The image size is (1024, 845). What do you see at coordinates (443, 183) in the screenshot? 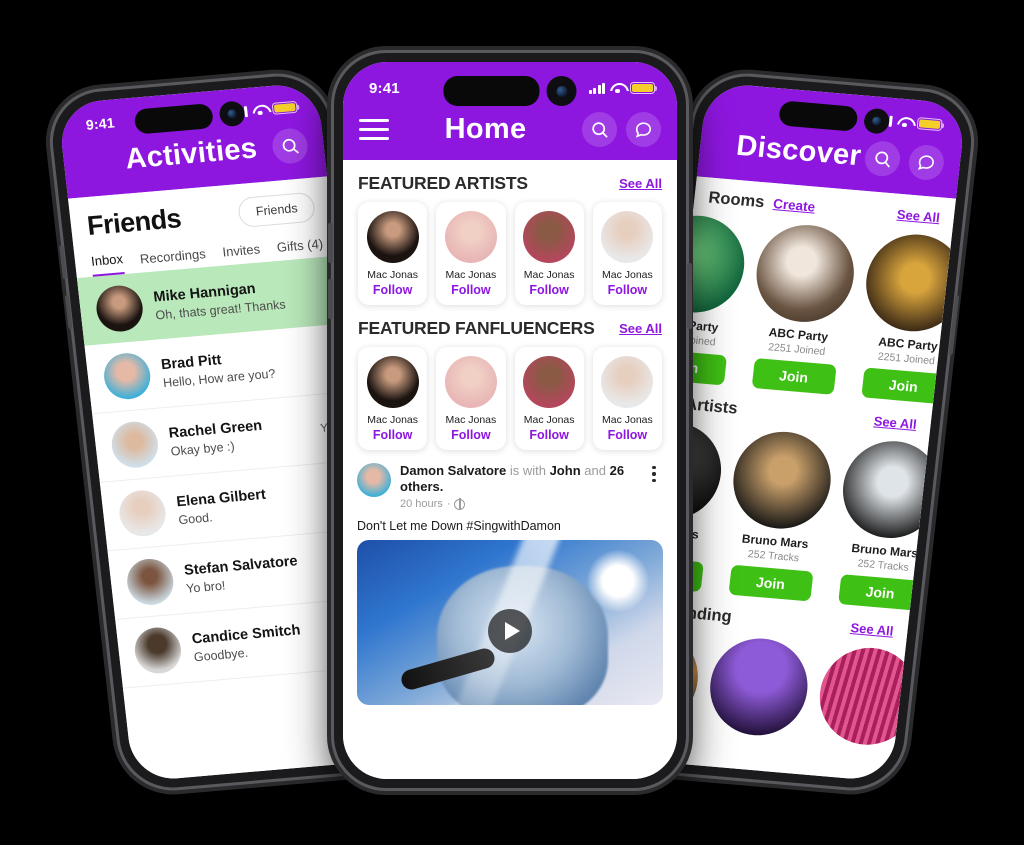
I see `section-title: FEATURED ARTISTS` at bounding box center [443, 183].